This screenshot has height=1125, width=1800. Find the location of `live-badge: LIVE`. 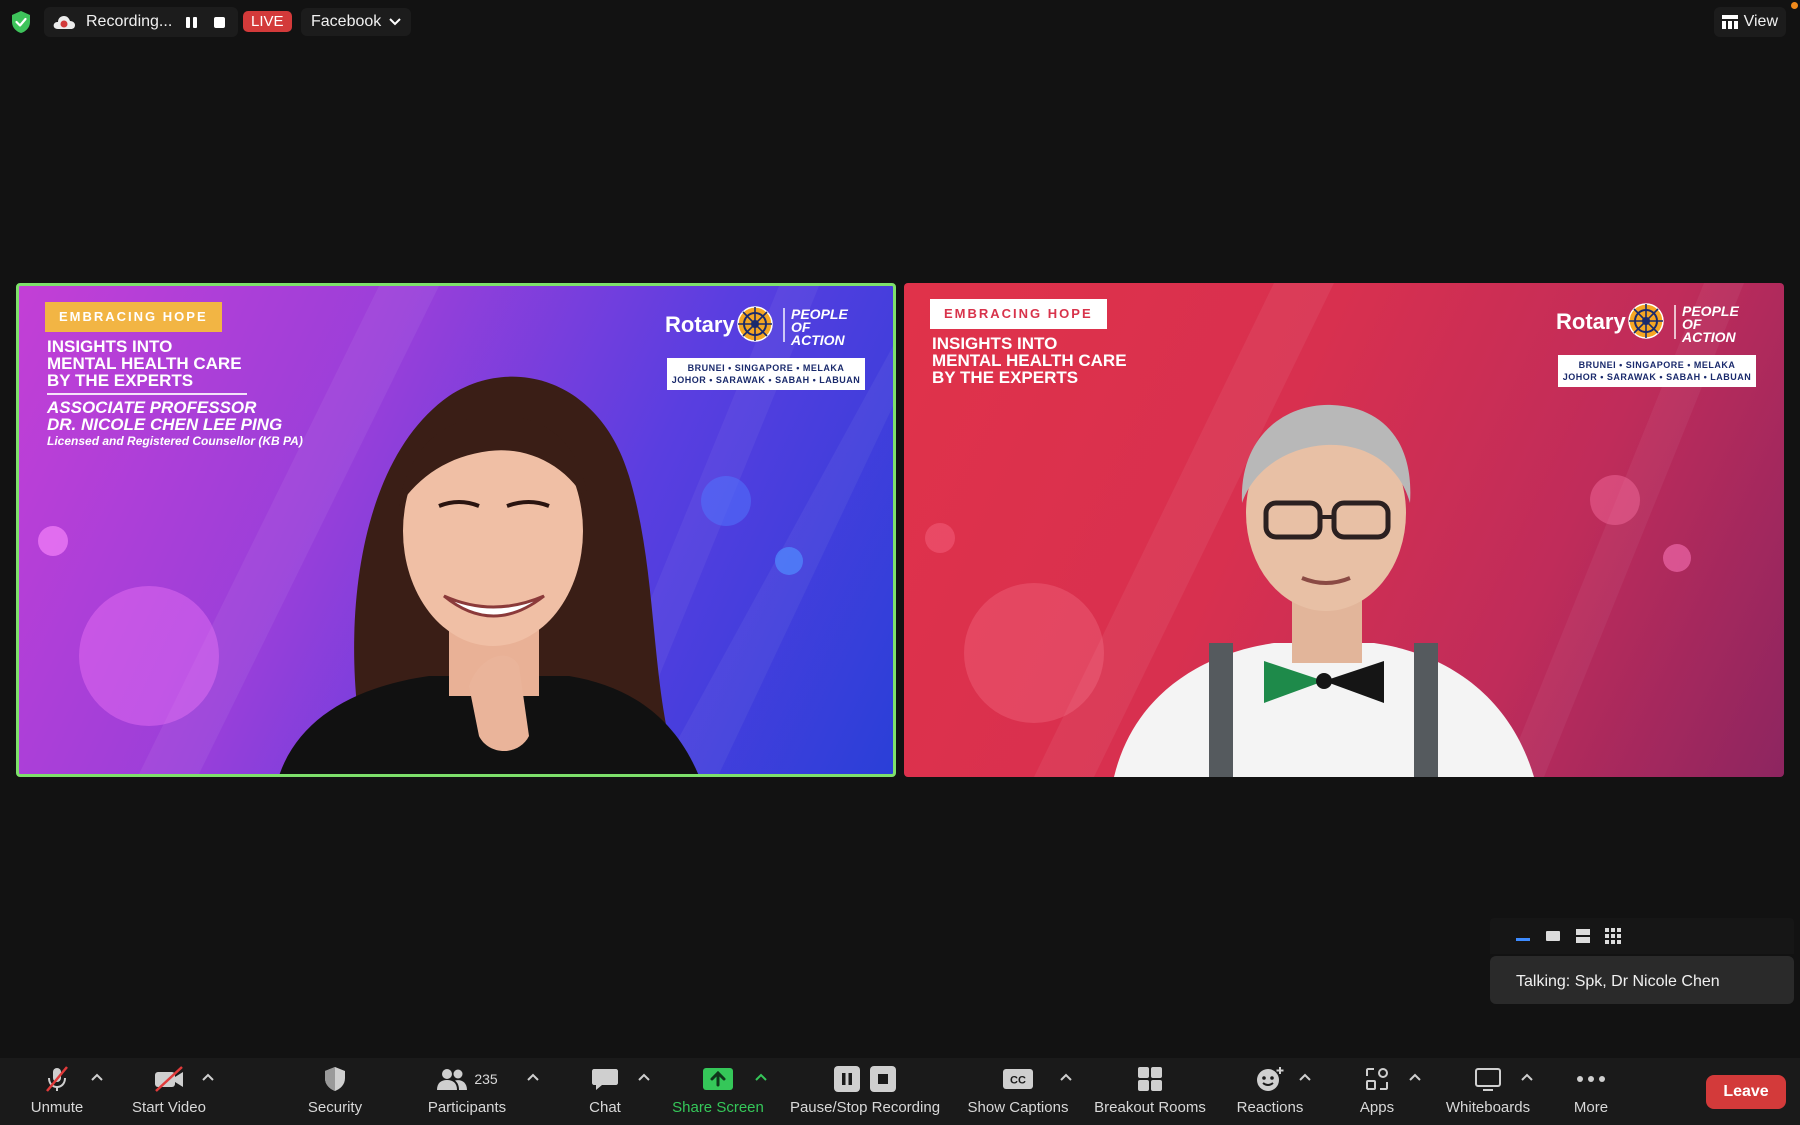

live-badge: LIVE is located at coordinates (267, 21).